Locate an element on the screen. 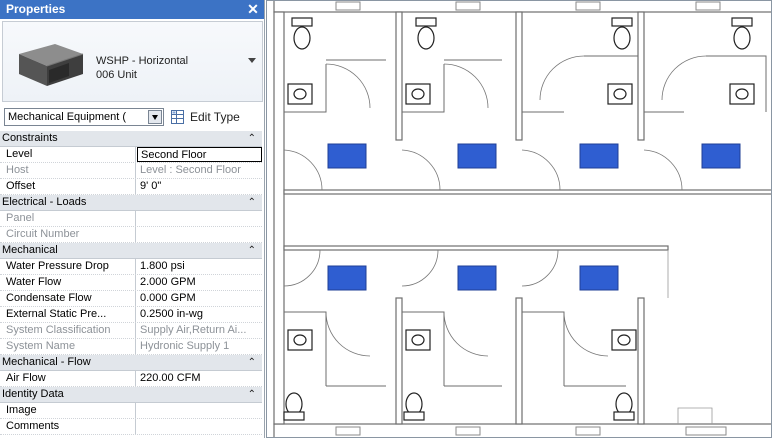 The width and height of the screenshot is (772, 438). property-row-water-pressure-drop: Water Pressure Drop 1.800 psi is located at coordinates (131, 267).